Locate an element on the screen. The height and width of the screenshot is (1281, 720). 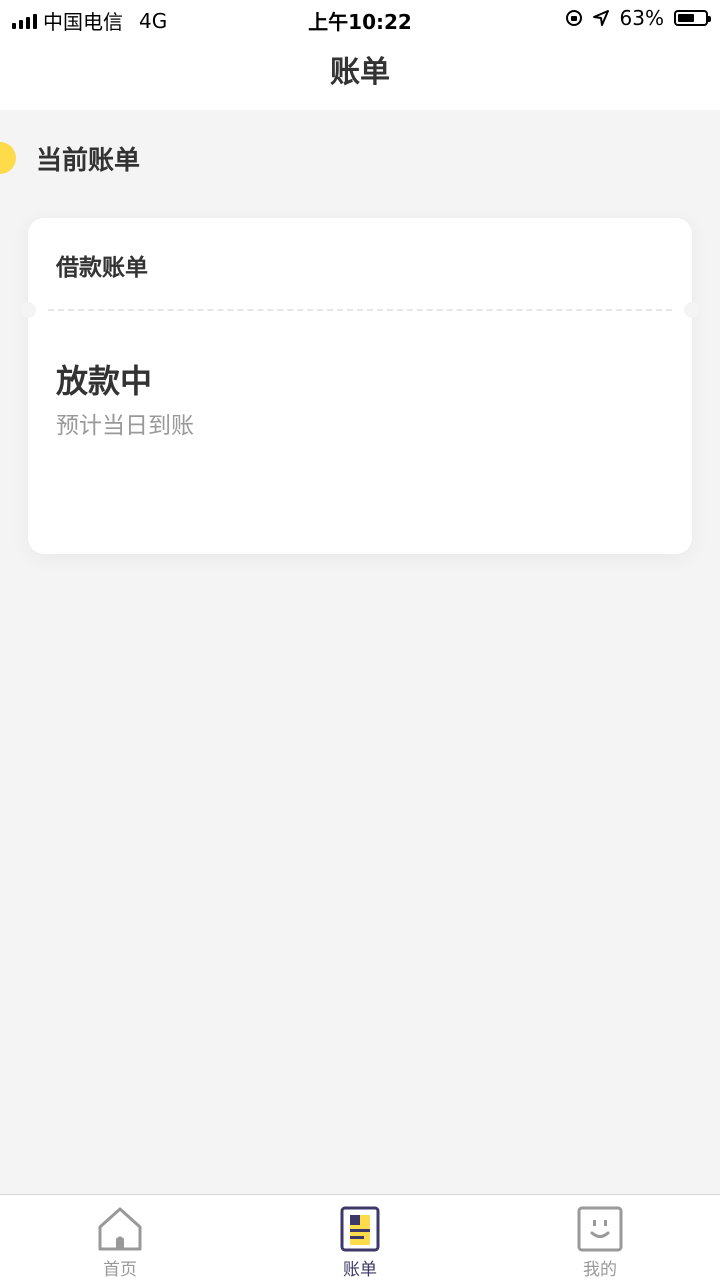
loan-status: 放款中 is located at coordinates (104, 381).